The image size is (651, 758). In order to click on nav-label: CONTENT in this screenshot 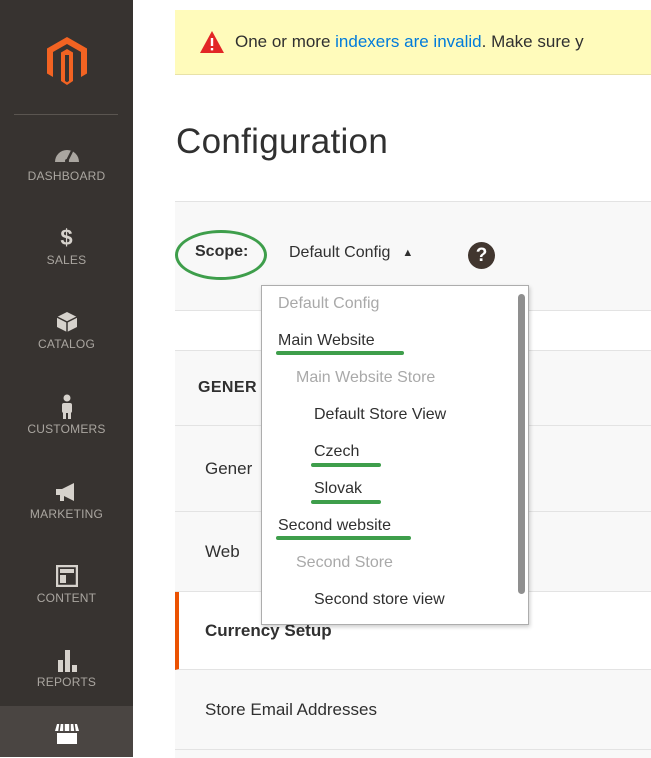, I will do `click(66, 598)`.